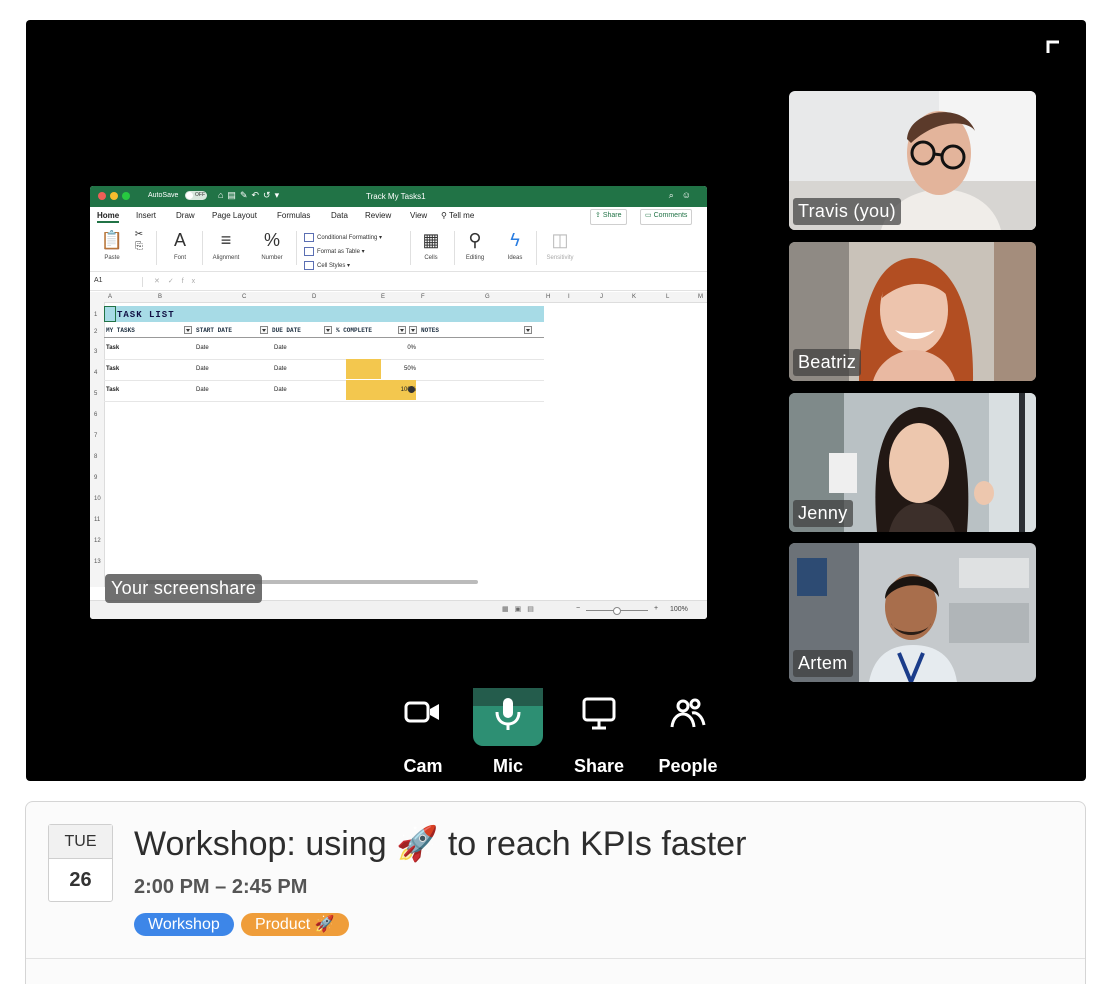 The height and width of the screenshot is (984, 1112). Describe the element at coordinates (617, 611) in the screenshot. I see `zoom-slider-handle` at that location.